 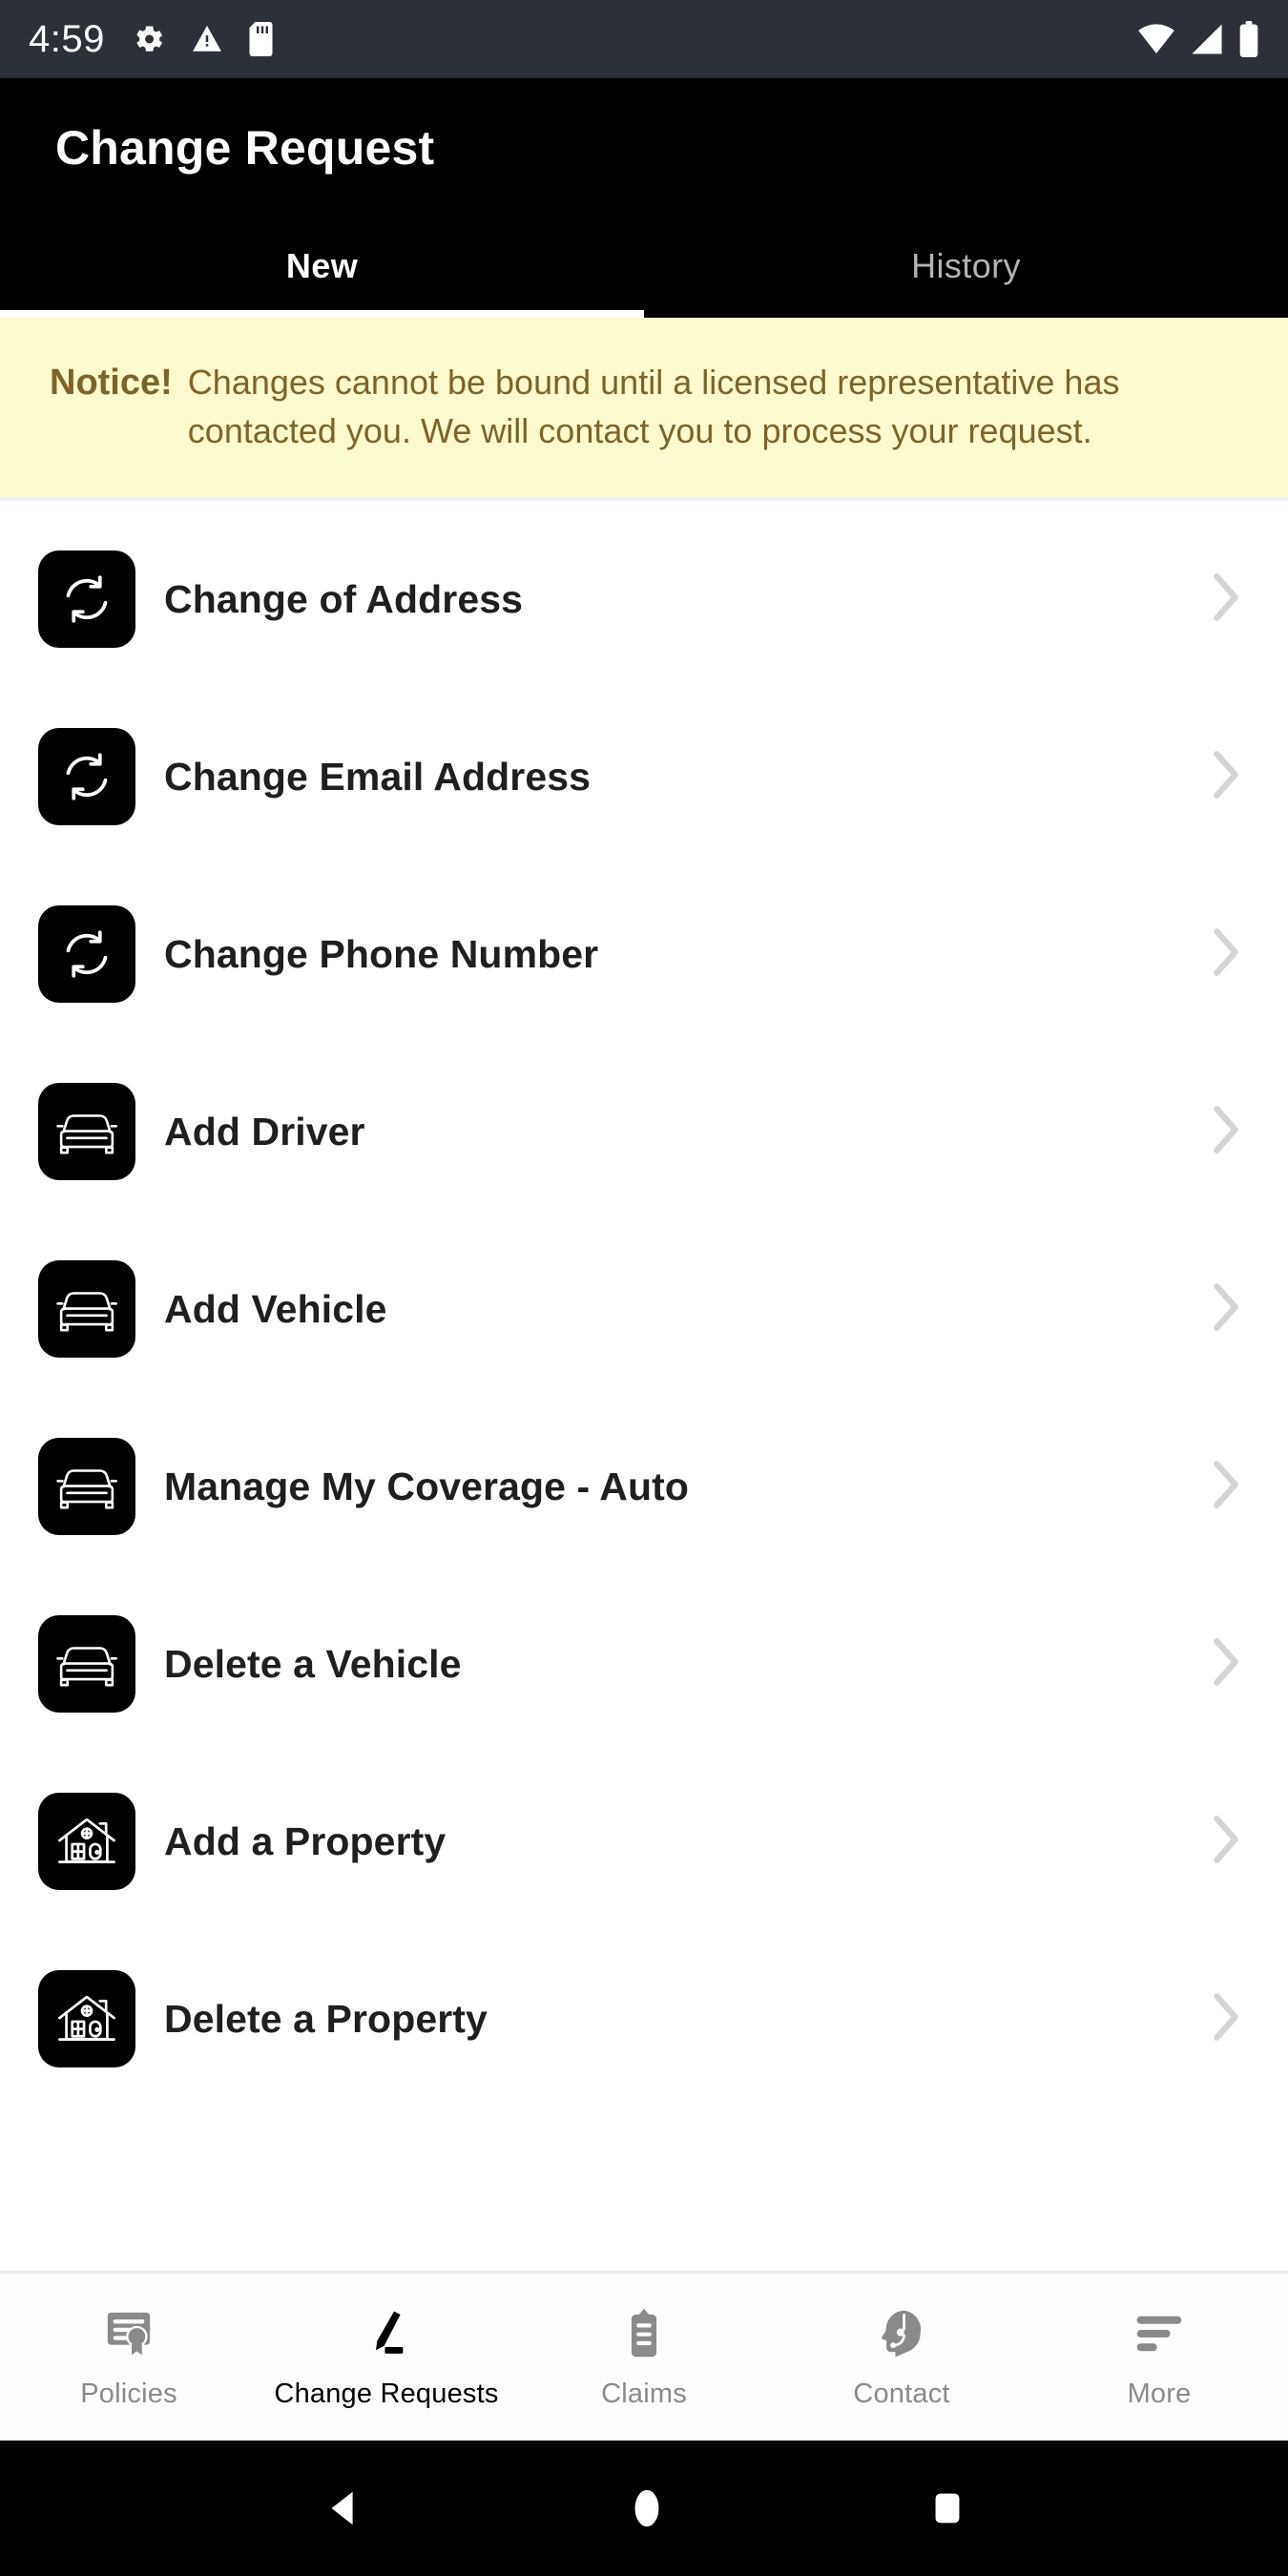 What do you see at coordinates (427, 1486) in the screenshot?
I see `list-item-label: Manage My Coverage - Auto` at bounding box center [427, 1486].